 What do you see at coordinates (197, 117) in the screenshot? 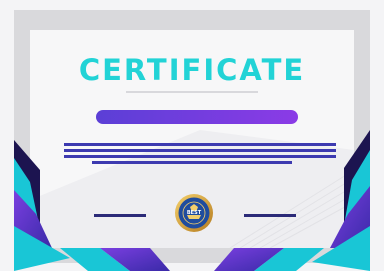
I see `recipient-name-bar` at bounding box center [197, 117].